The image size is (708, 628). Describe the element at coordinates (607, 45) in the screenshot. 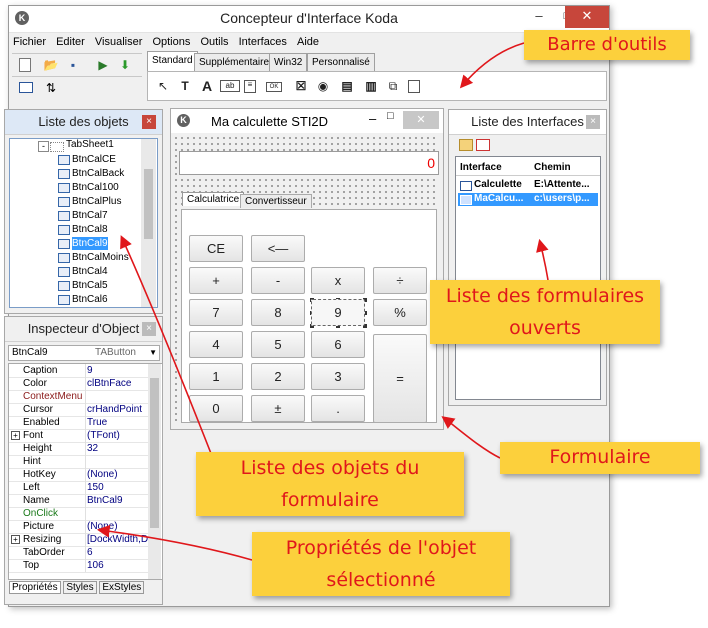

I see `callout-toolbar: Barre d'outils` at that location.